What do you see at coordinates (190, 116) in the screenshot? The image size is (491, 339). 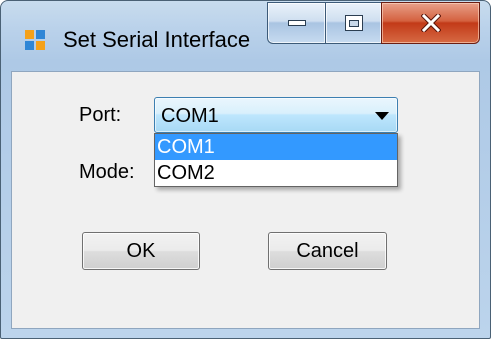 I see `port-combobox-value: COM1` at bounding box center [190, 116].